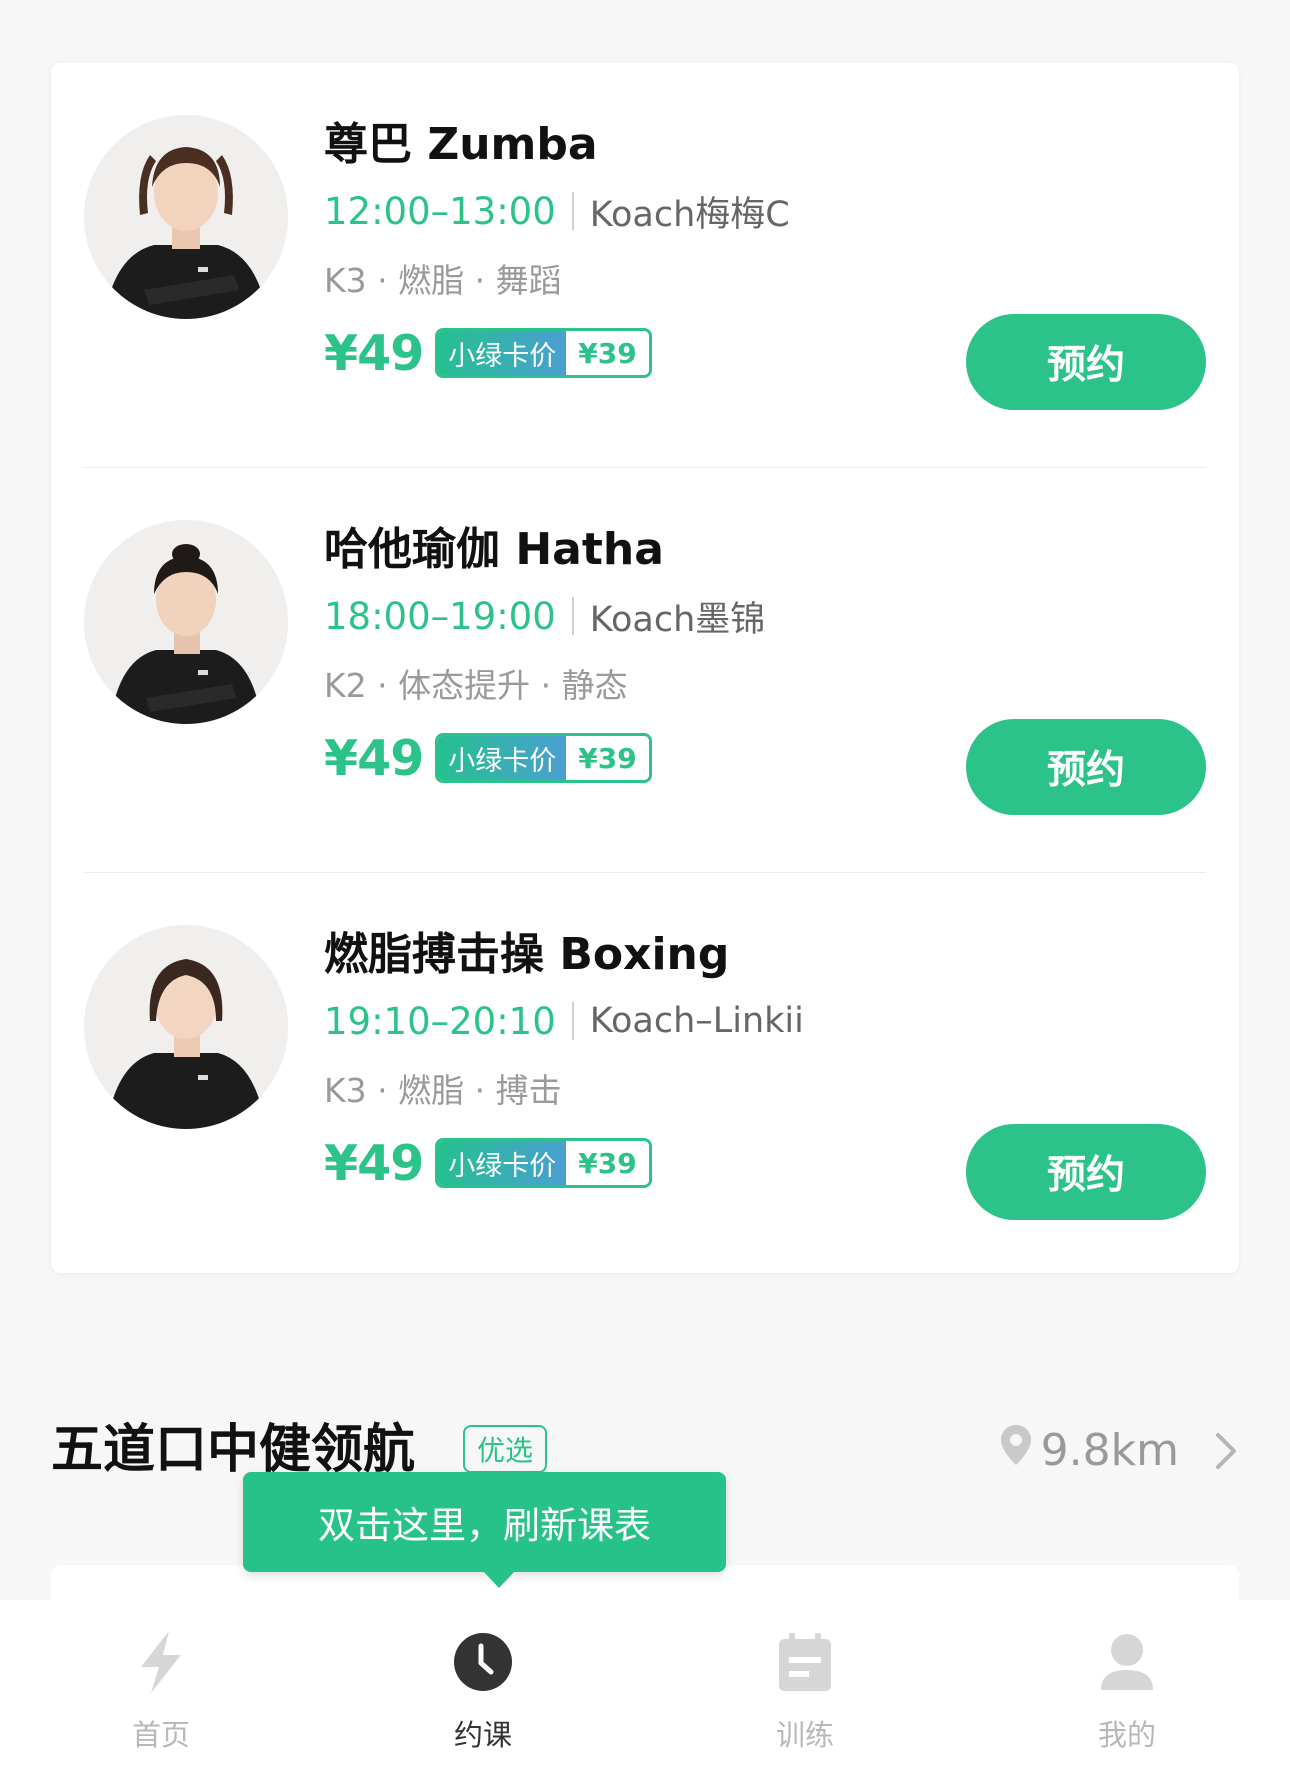  Describe the element at coordinates (443, 280) in the screenshot. I see `class-tags: K3 · 燃脂 · 舞蹈` at that location.